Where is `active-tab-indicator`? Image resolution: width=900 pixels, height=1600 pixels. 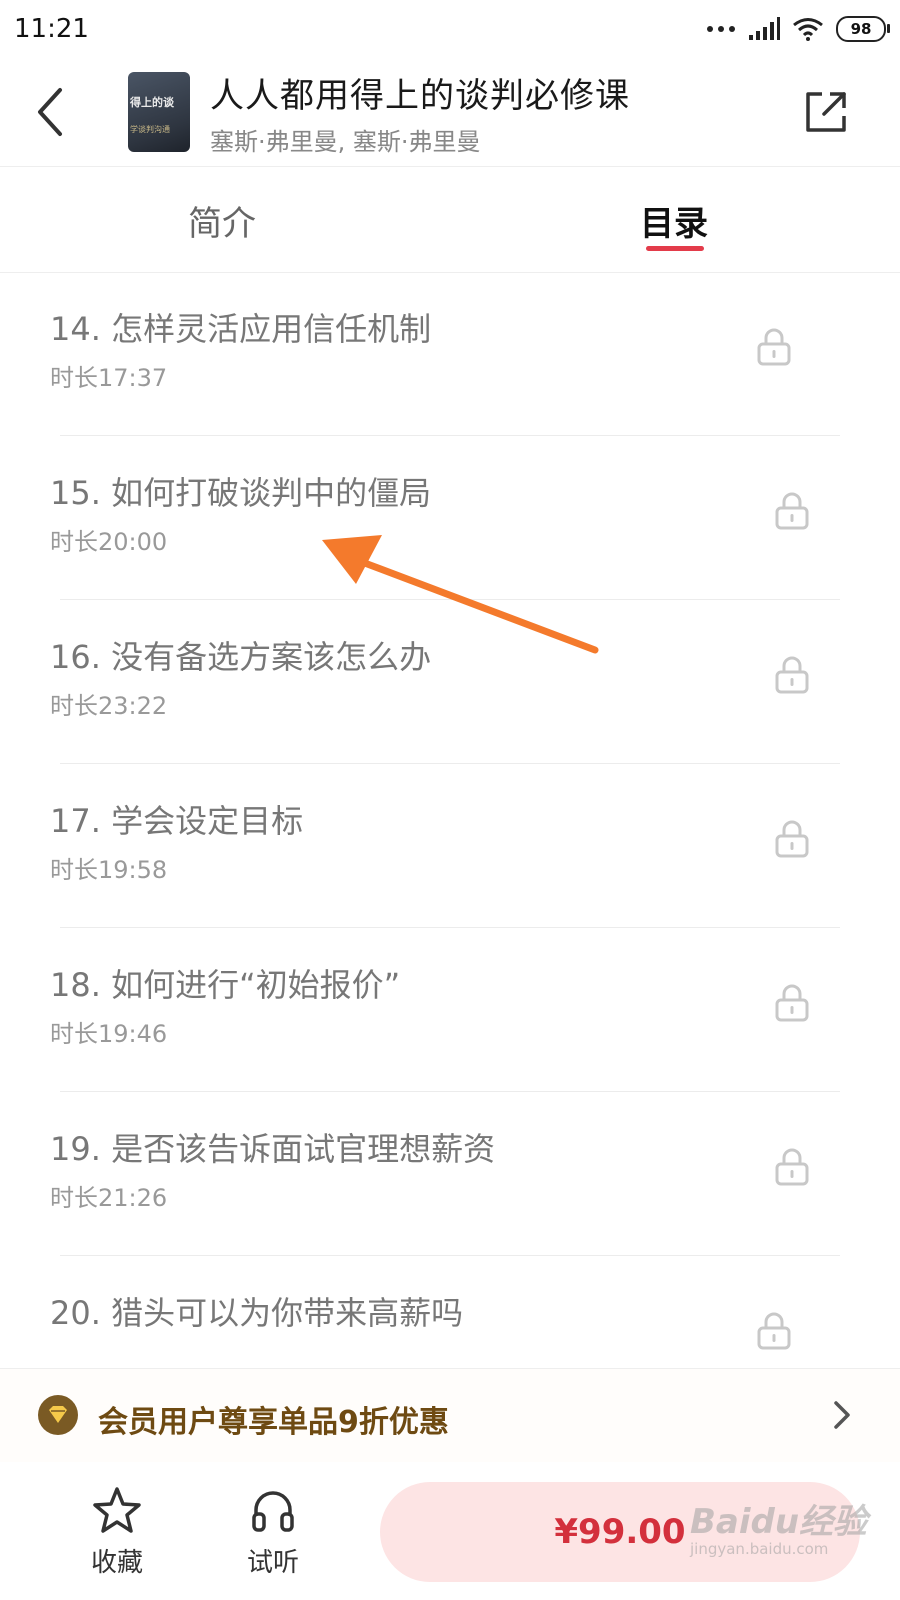 active-tab-indicator is located at coordinates (675, 248).